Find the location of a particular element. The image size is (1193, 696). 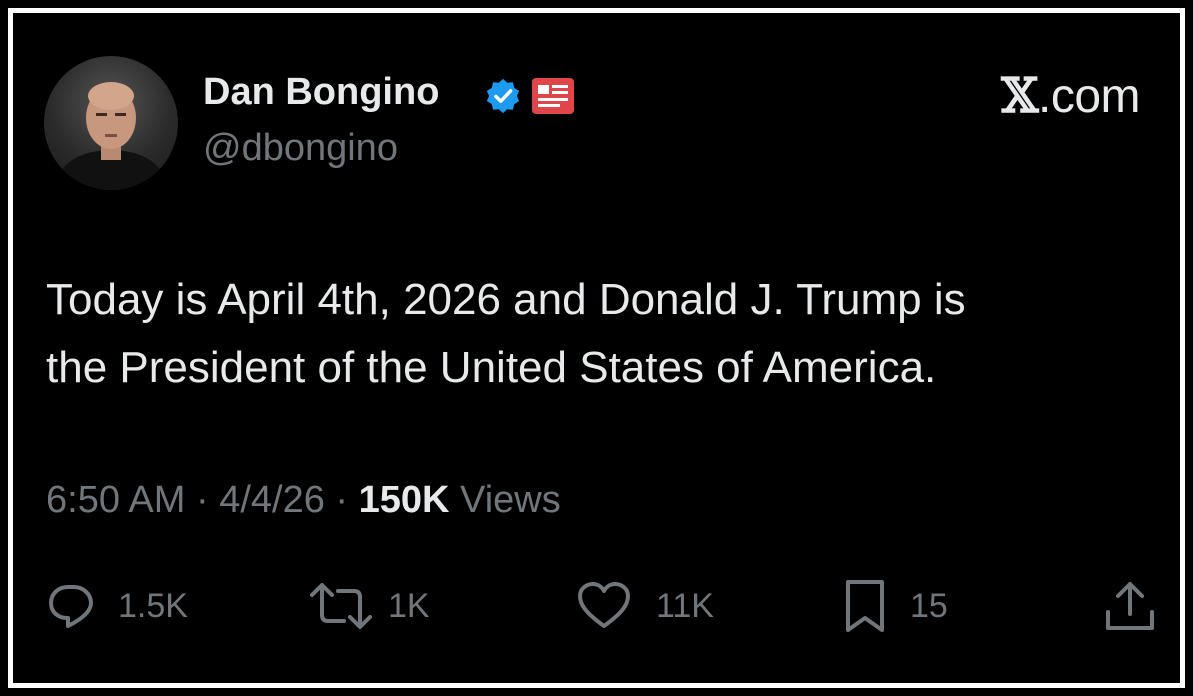

tweet-meta: 6:50 AM · 4/4/26 · 150K Views is located at coordinates (303, 500).